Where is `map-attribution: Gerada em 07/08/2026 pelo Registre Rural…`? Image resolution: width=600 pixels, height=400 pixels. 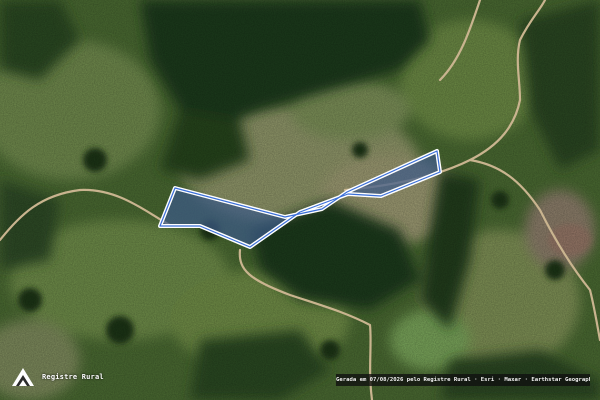
map-attribution: Gerada em 07/08/2026 pelo Registre Rural… is located at coordinates (463, 380).